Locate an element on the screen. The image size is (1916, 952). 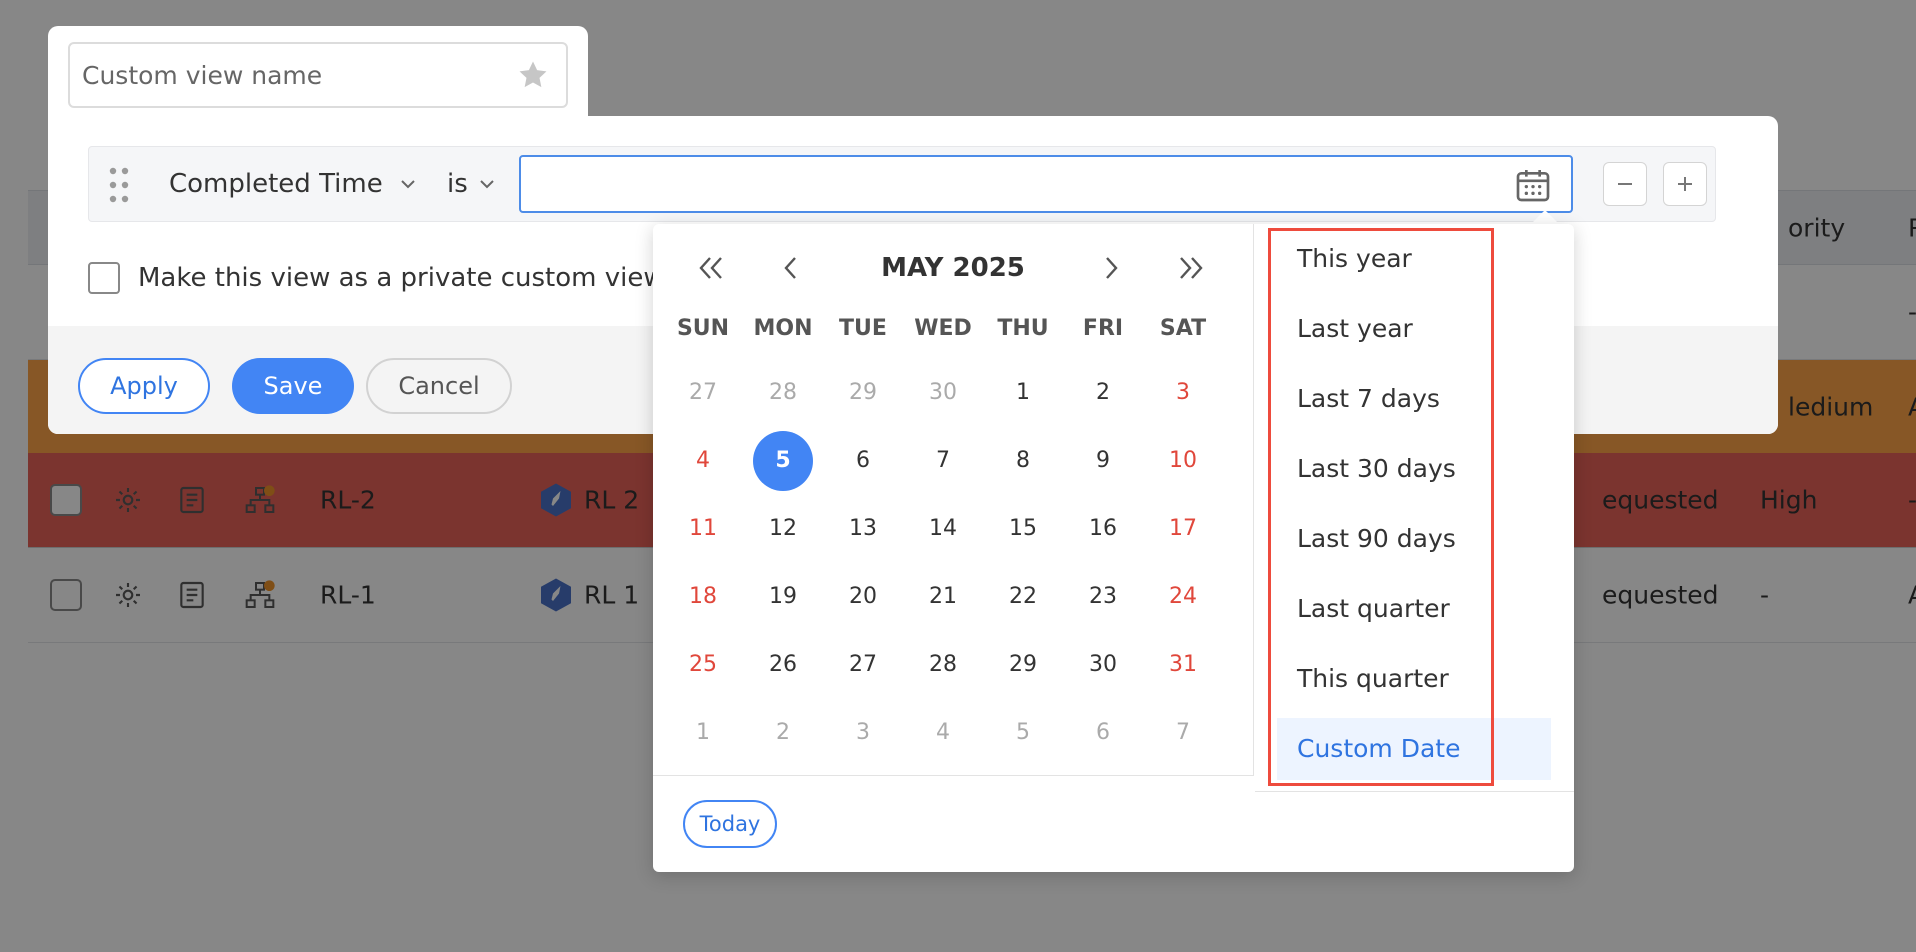
prev-year-button is located at coordinates (711, 268).